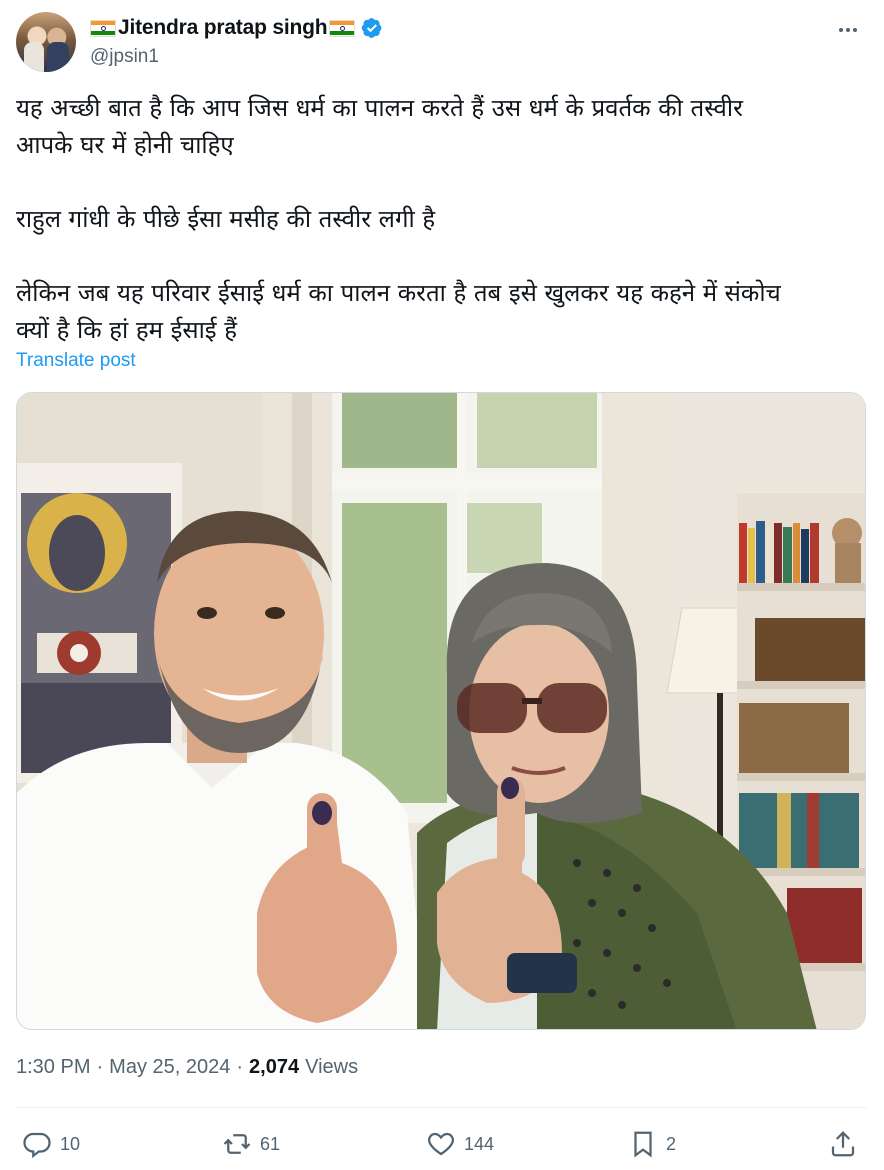 This screenshot has width=884, height=1170. Describe the element at coordinates (125, 145) in the screenshot. I see `post-text-line: आपके घर में होनी चाहिए` at that location.